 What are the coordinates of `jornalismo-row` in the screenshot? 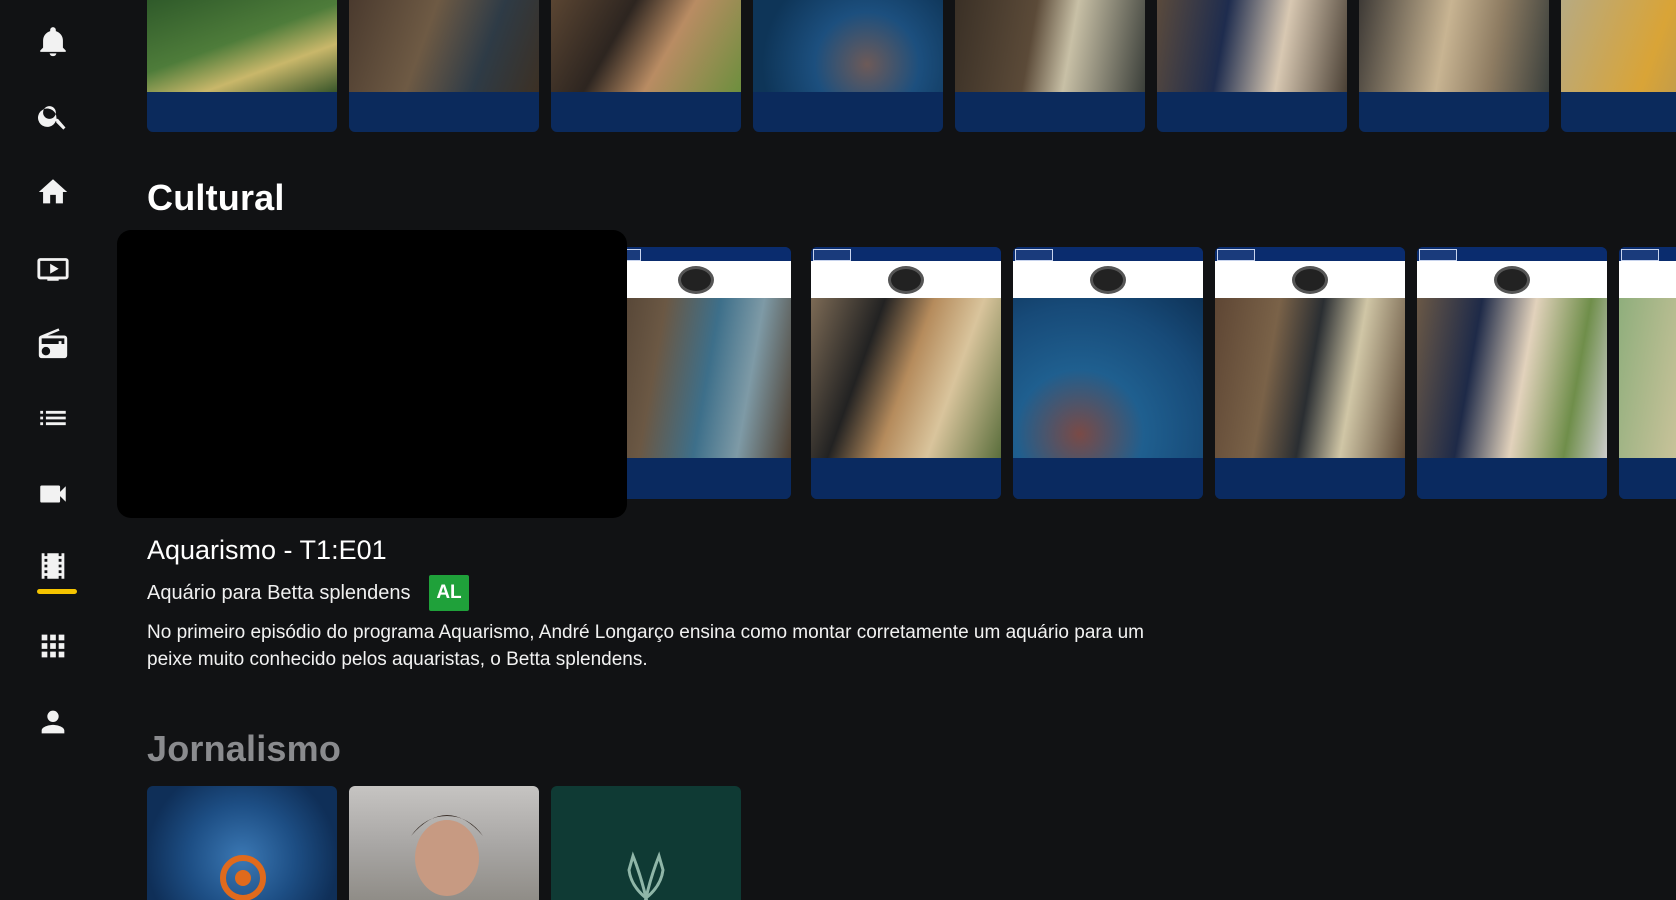 It's located at (911, 843).